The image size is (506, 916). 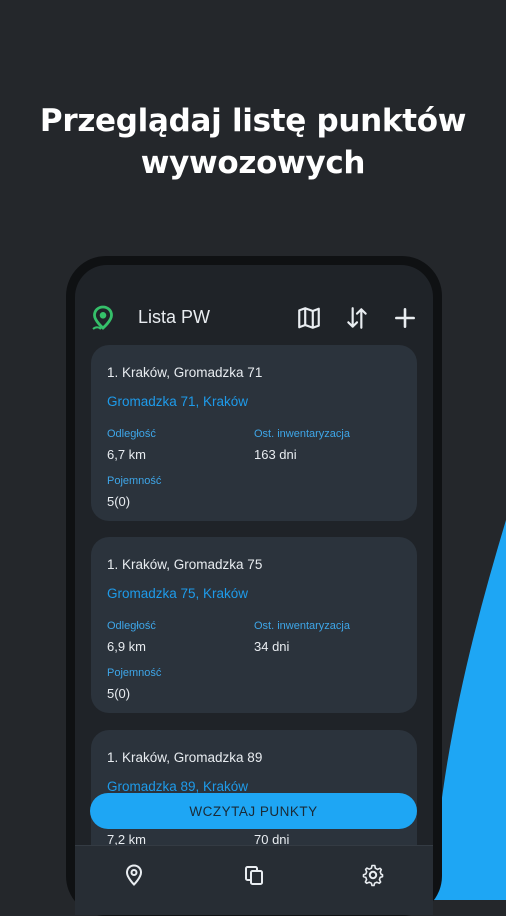 I want to click on distance-value: 6,9 km, so click(x=127, y=646).